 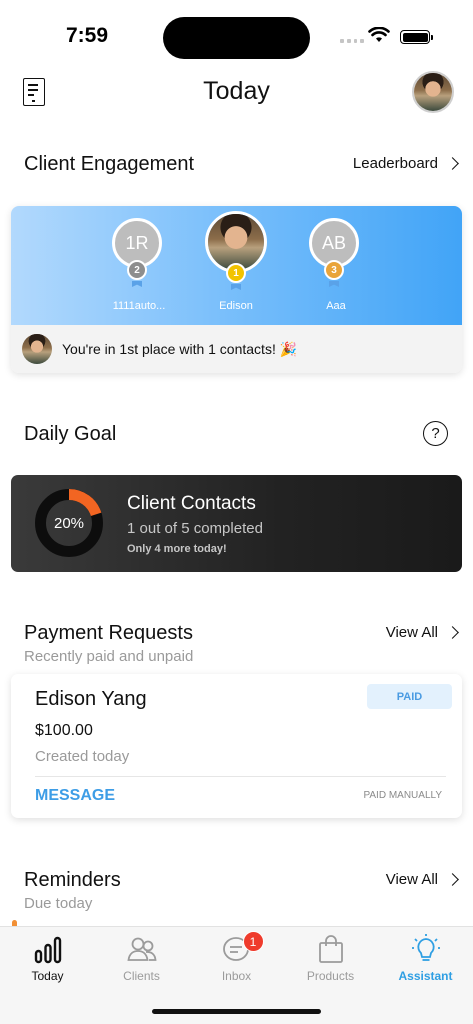 I want to click on tab-label: Clients, so click(x=141, y=976).